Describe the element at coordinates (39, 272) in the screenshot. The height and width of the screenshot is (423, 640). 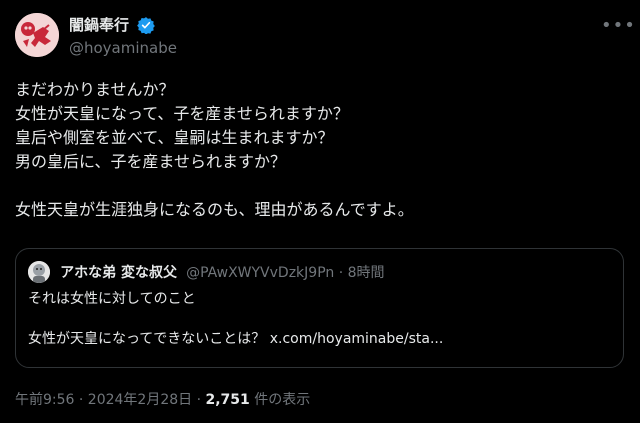
I see `quote-avatar` at that location.